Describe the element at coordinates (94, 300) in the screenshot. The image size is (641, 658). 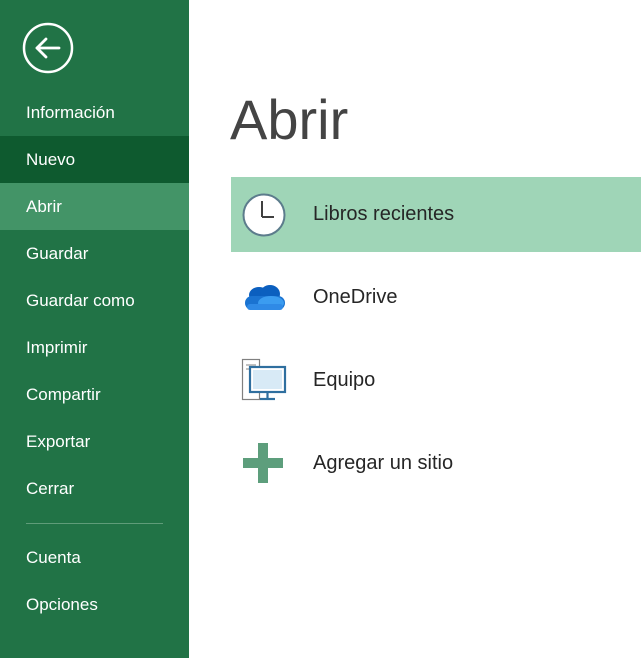
I see `sidebar-item-guardar-como: Guardar como` at that location.